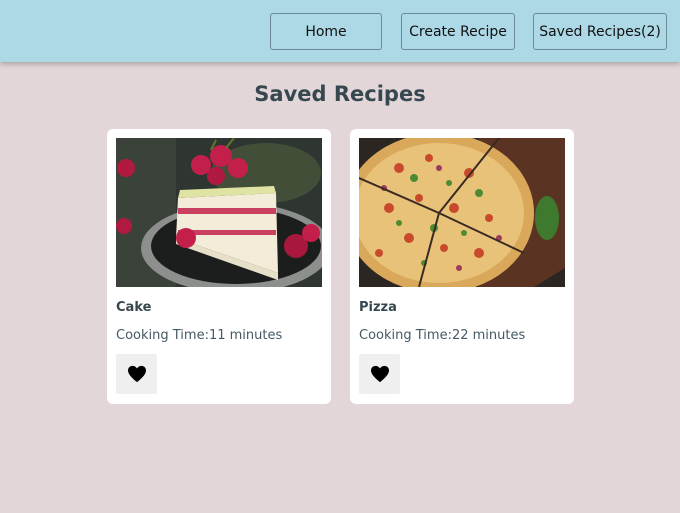  I want to click on recipe-name: Cake, so click(134, 307).